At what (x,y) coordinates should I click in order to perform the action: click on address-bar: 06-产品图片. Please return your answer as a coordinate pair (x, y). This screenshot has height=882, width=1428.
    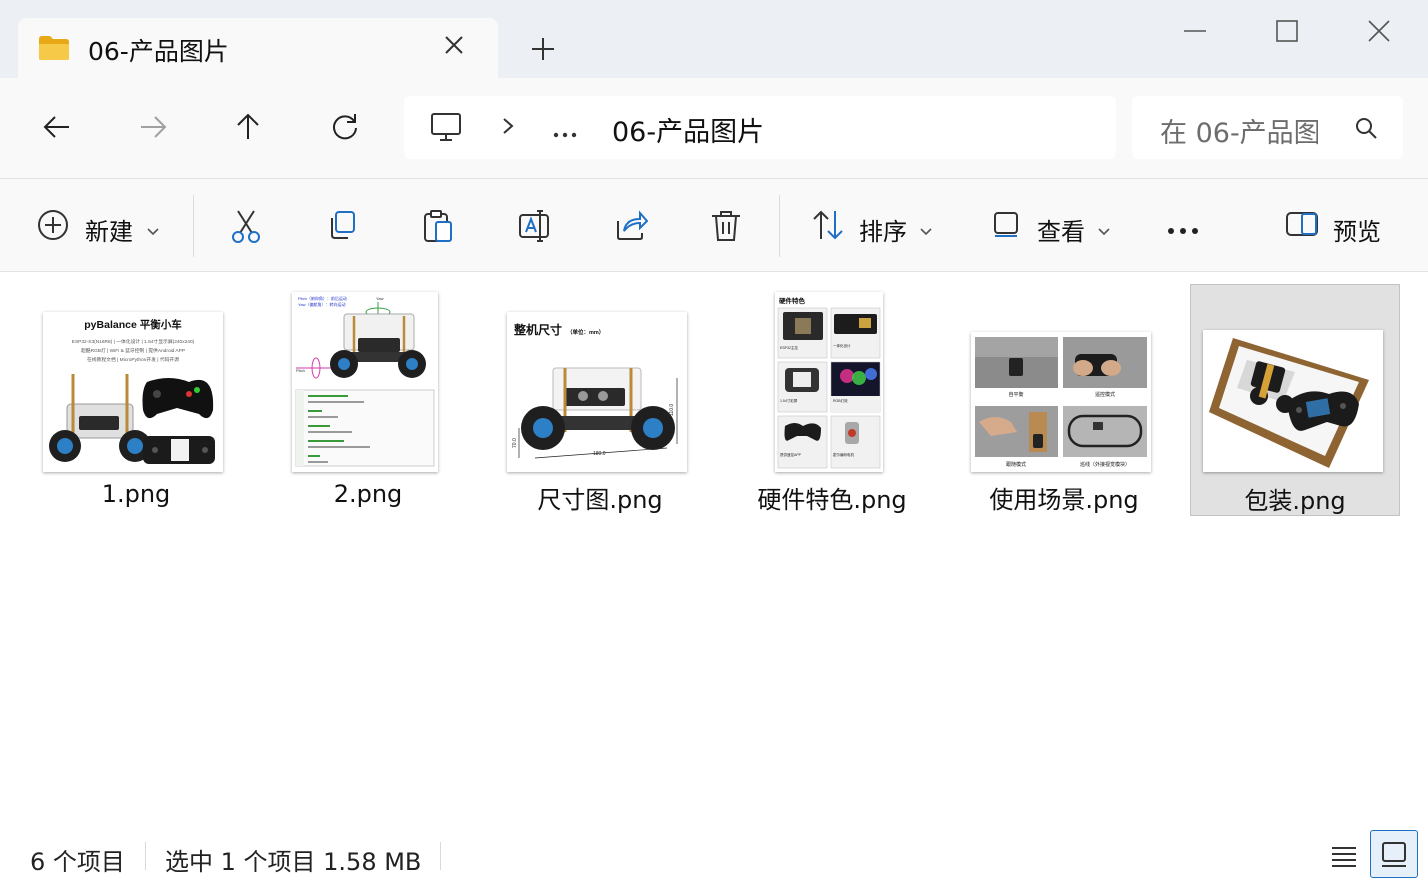
    Looking at the image, I should click on (760, 127).